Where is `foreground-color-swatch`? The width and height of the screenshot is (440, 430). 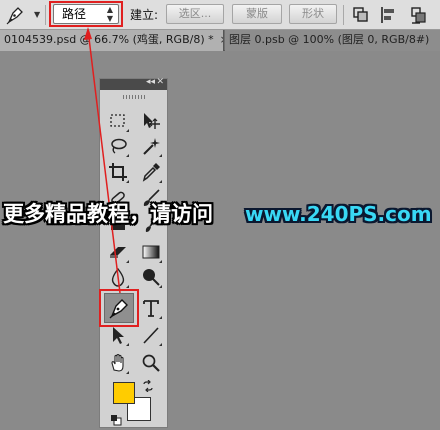
foreground-color-swatch is located at coordinates (124, 393).